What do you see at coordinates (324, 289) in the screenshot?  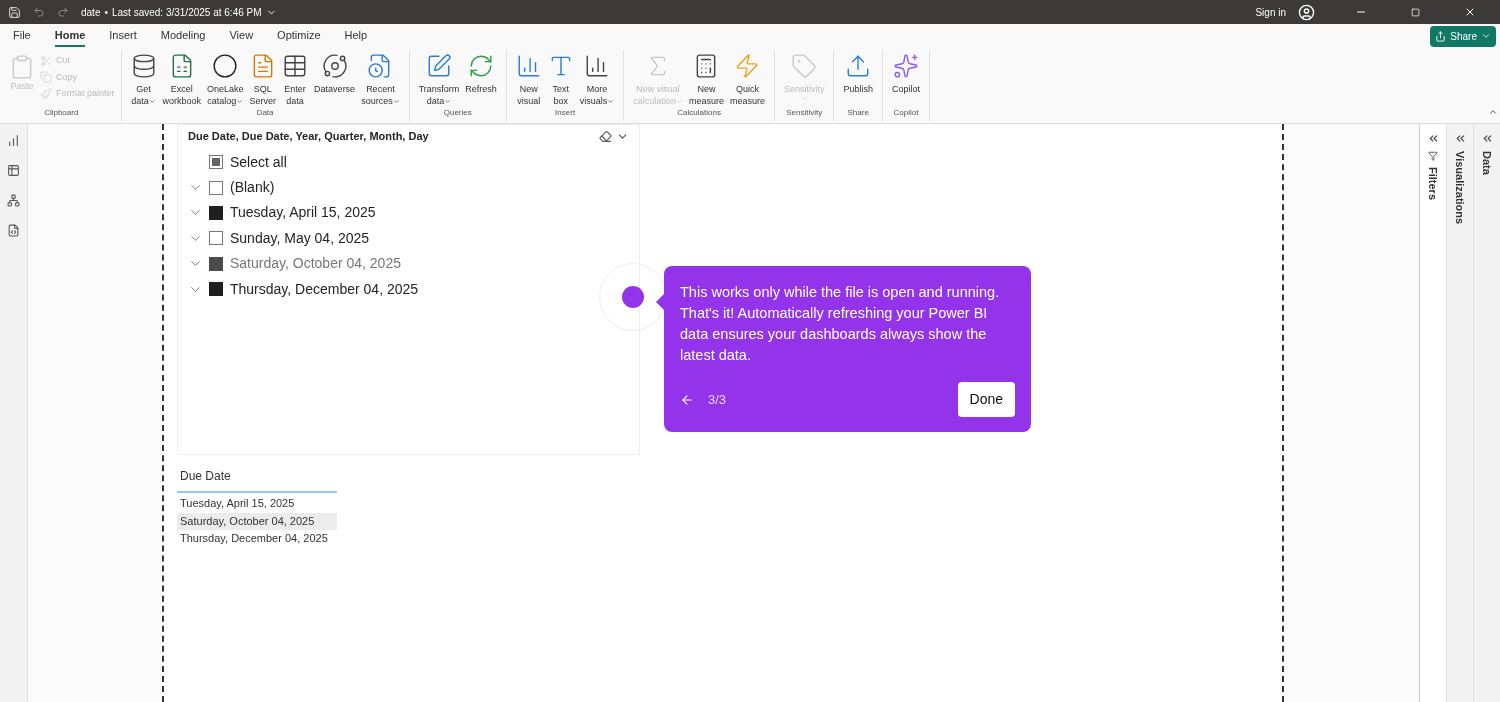 I see `slicer-item-label: Thursday, December 04, 2025` at bounding box center [324, 289].